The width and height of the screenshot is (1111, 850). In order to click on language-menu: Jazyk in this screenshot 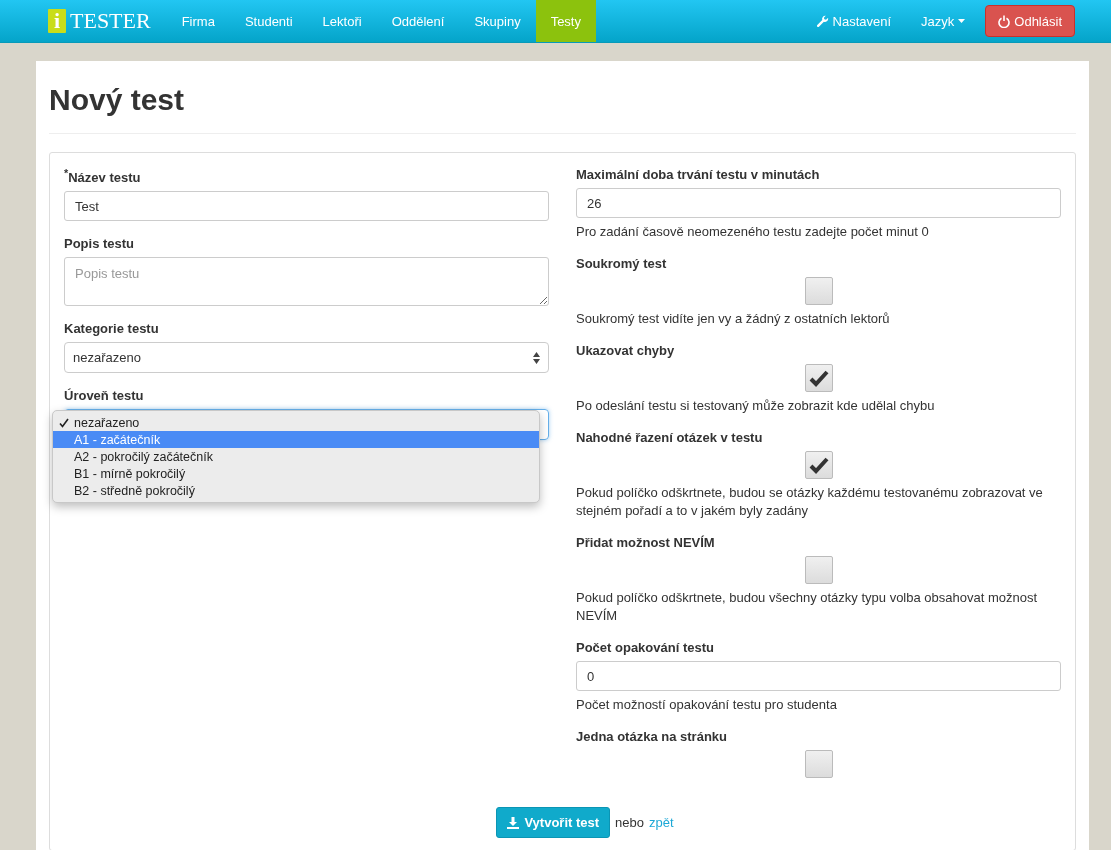, I will do `click(943, 21)`.